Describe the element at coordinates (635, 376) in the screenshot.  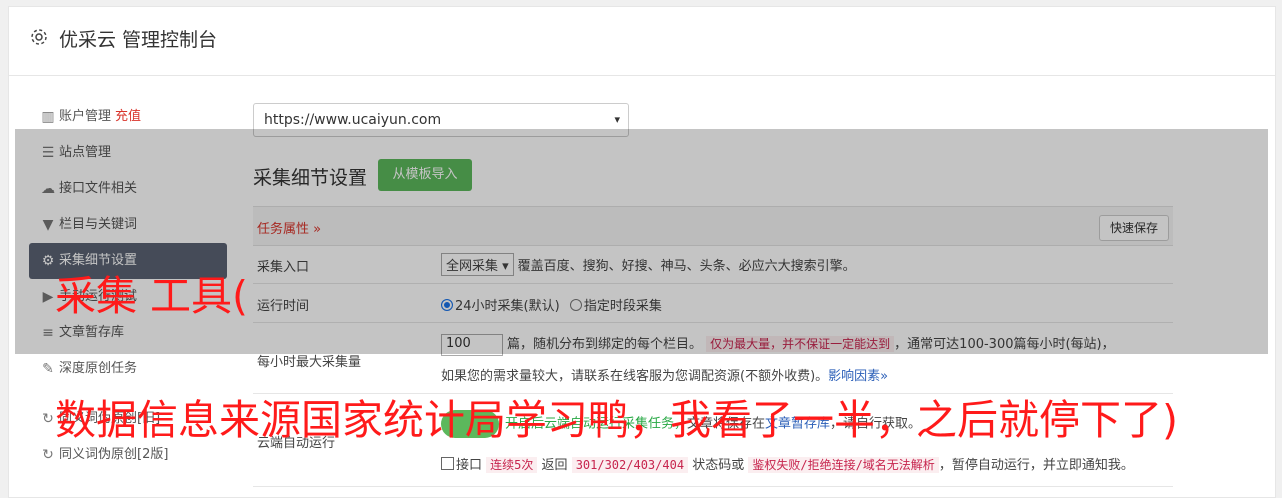
I see `max-text: 如果您的需求量较大，请联系在线客服为您调配资源(不额外收费)。` at that location.